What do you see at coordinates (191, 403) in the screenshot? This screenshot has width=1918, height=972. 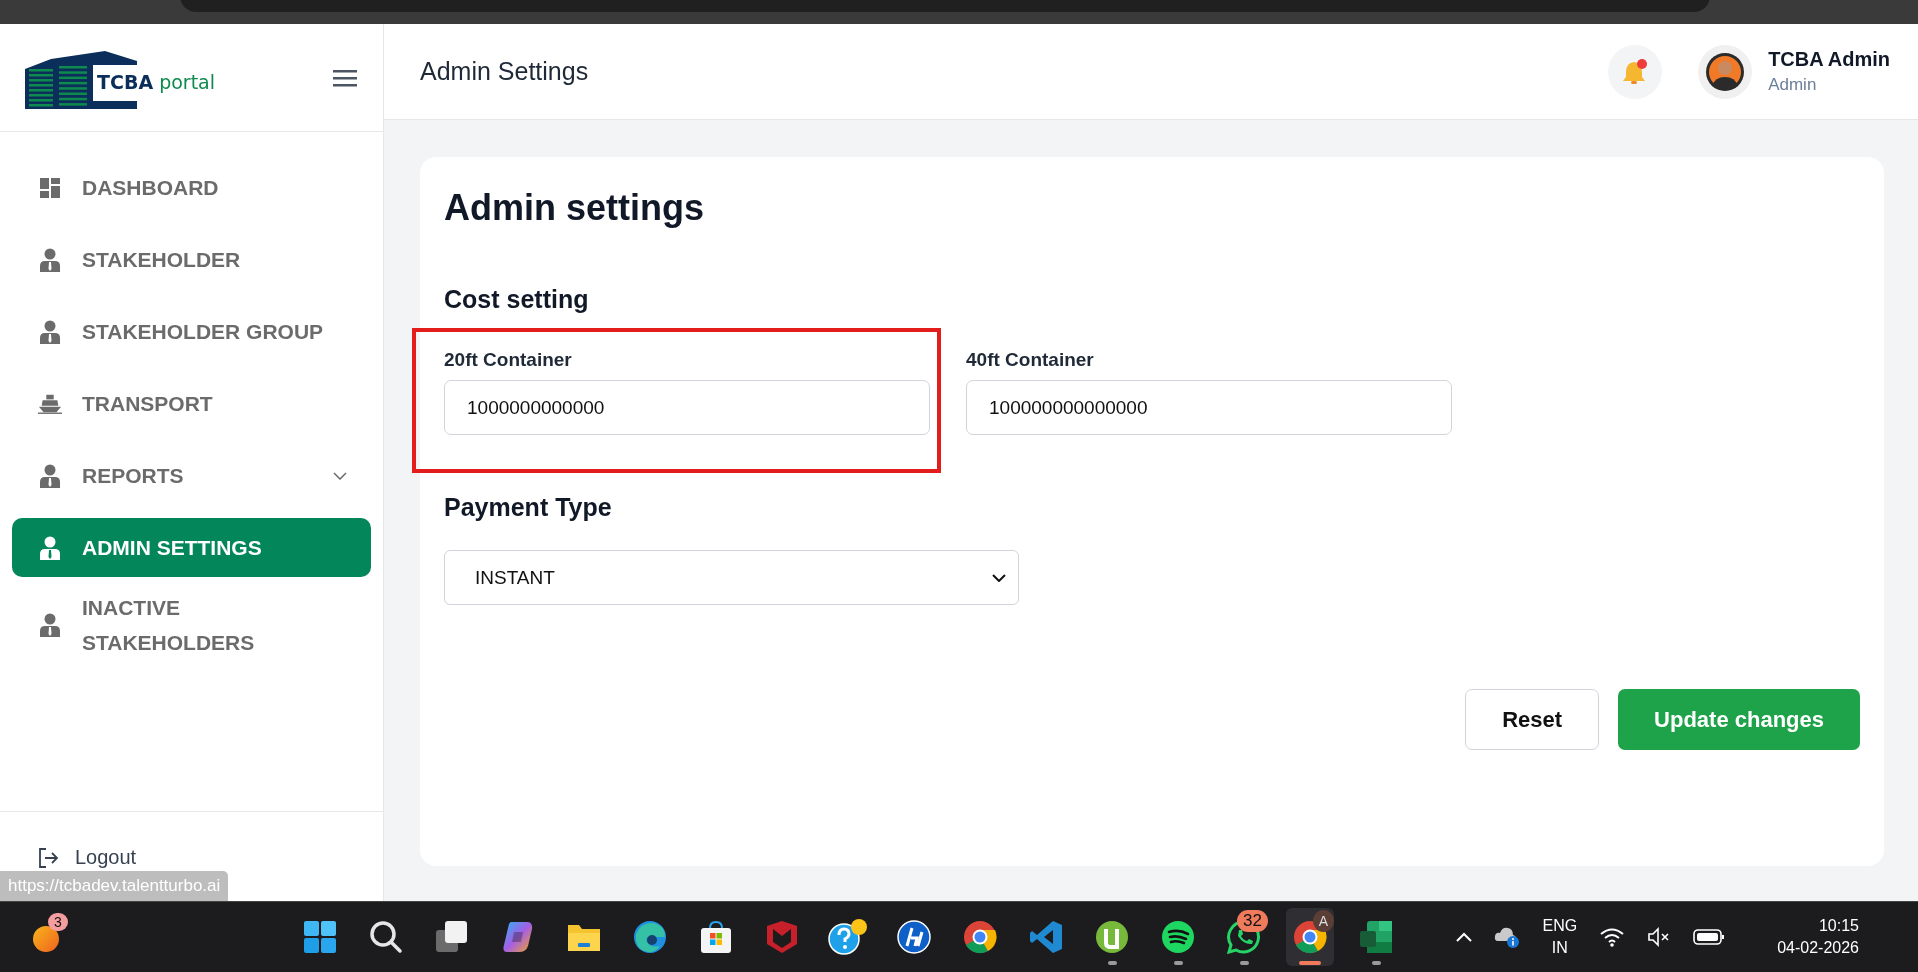 I see `nav-item: TRANSPORT` at bounding box center [191, 403].